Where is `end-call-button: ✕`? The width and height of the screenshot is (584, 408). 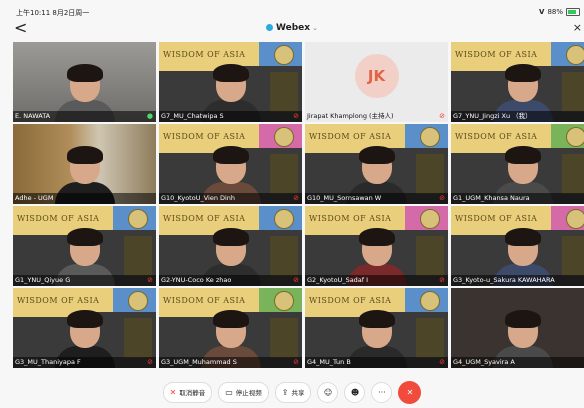
end-call-button: ✕ is located at coordinates (410, 392).